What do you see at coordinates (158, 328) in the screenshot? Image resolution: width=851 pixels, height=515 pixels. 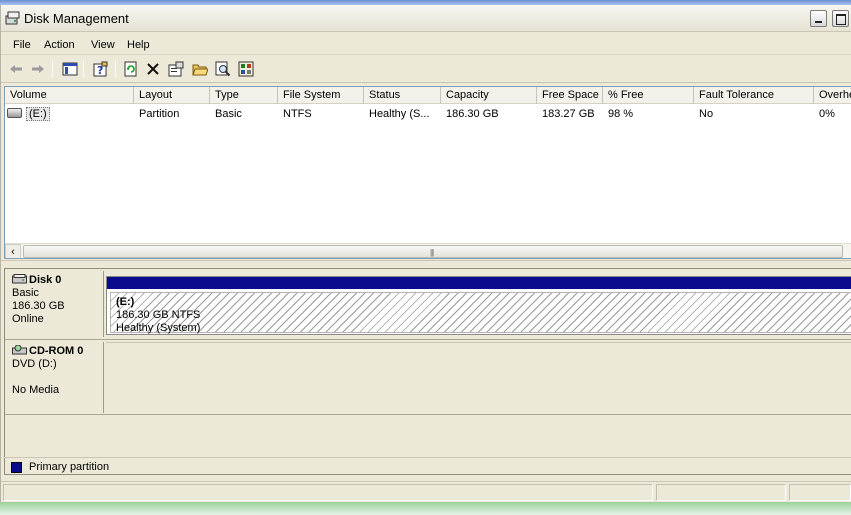 I see `partition-status: Healthy (System)` at bounding box center [158, 328].